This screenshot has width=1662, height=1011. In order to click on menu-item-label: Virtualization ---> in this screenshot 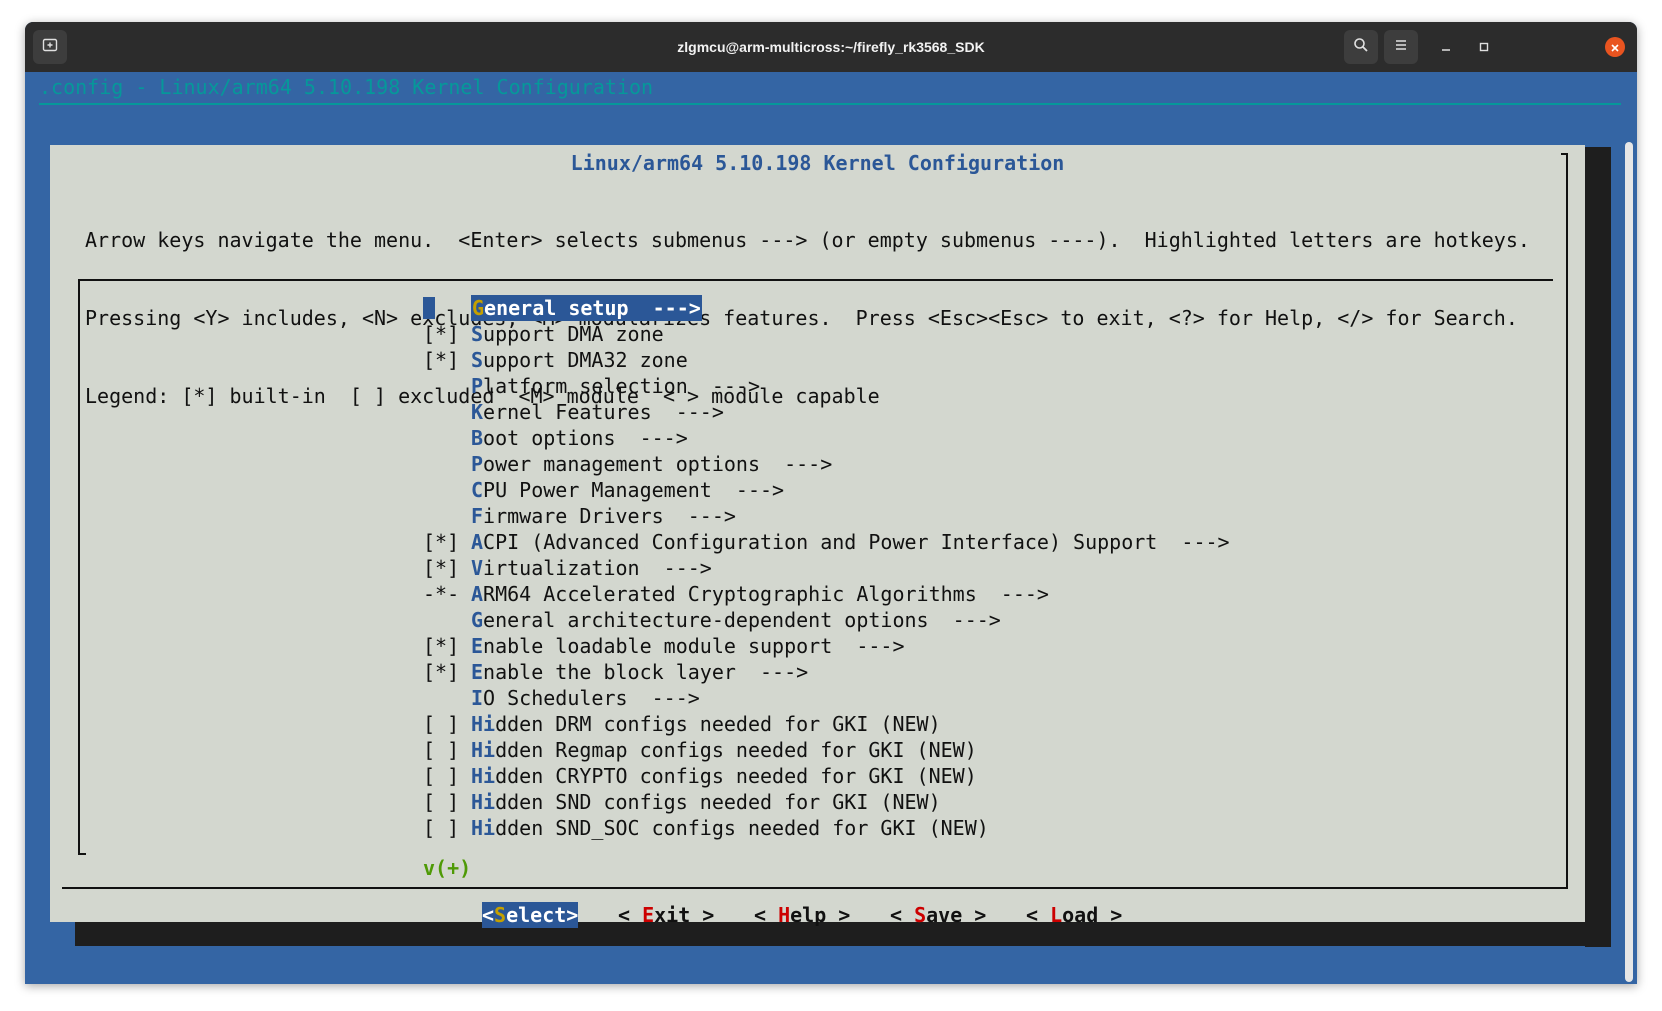, I will do `click(591, 568)`.